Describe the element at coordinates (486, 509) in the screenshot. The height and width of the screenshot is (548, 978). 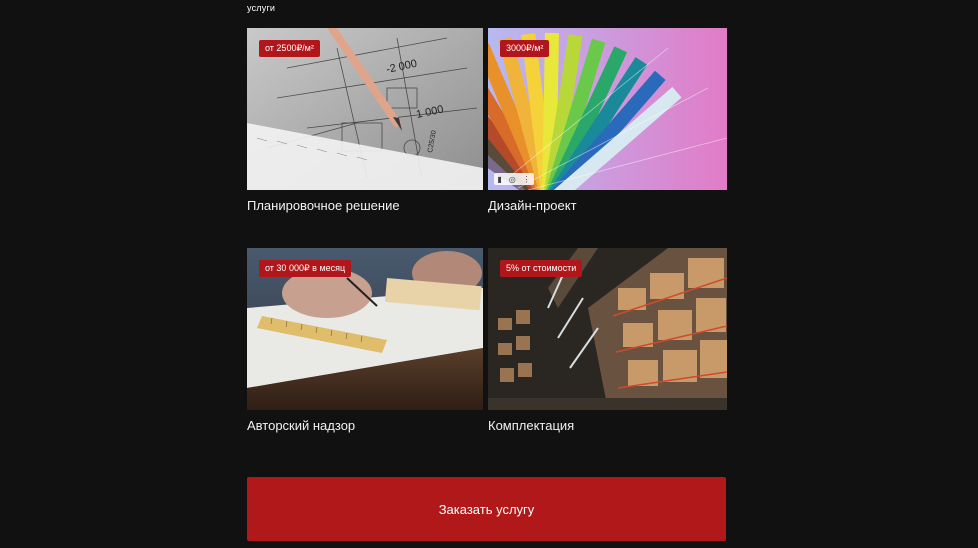
I see `order-service-button: Заказать услугу` at that location.